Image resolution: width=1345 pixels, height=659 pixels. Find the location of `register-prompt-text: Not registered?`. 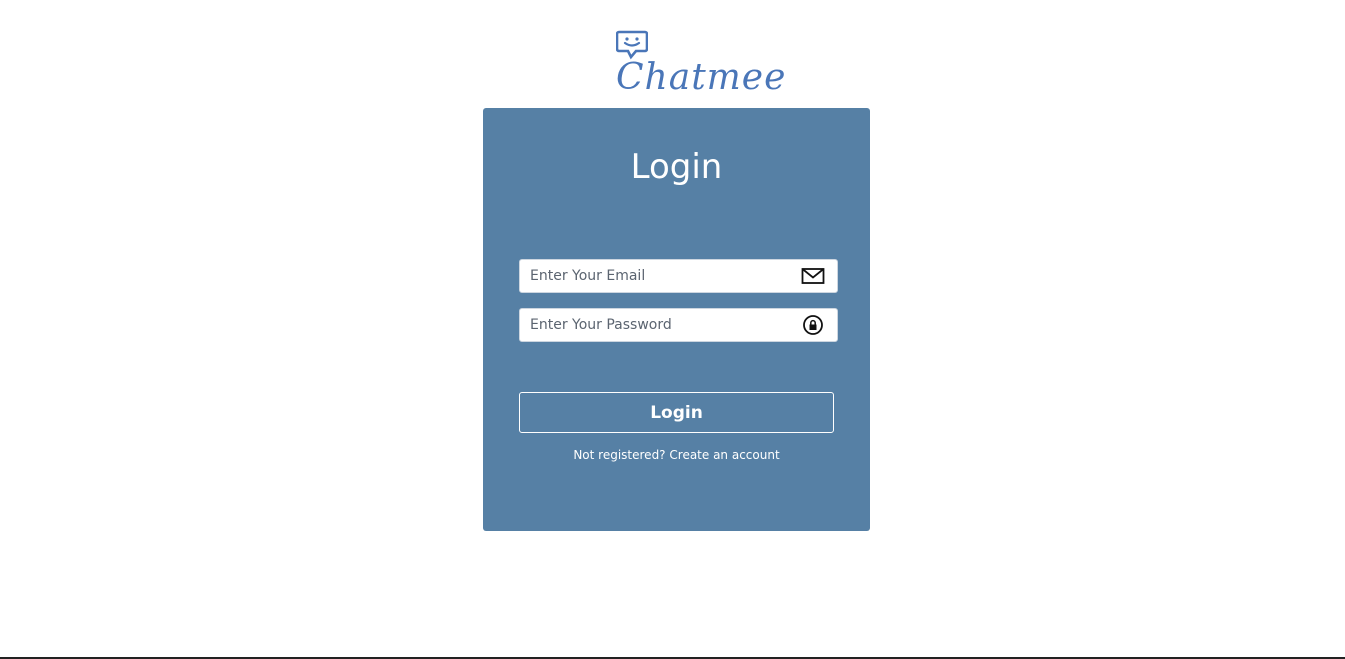

register-prompt-text: Not registered? is located at coordinates (619, 455).